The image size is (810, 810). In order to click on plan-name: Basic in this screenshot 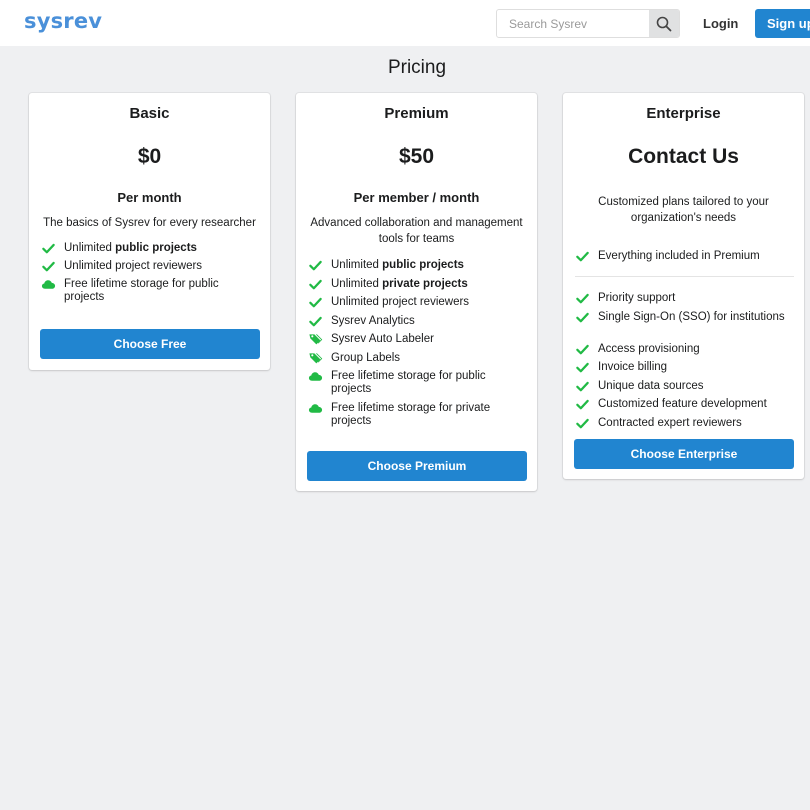, I will do `click(149, 113)`.